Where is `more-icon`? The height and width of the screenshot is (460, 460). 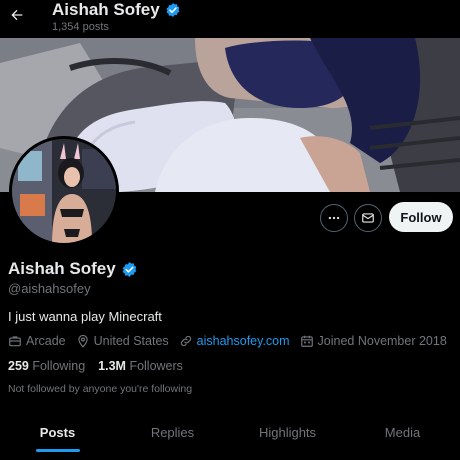
more-icon is located at coordinates (334, 218).